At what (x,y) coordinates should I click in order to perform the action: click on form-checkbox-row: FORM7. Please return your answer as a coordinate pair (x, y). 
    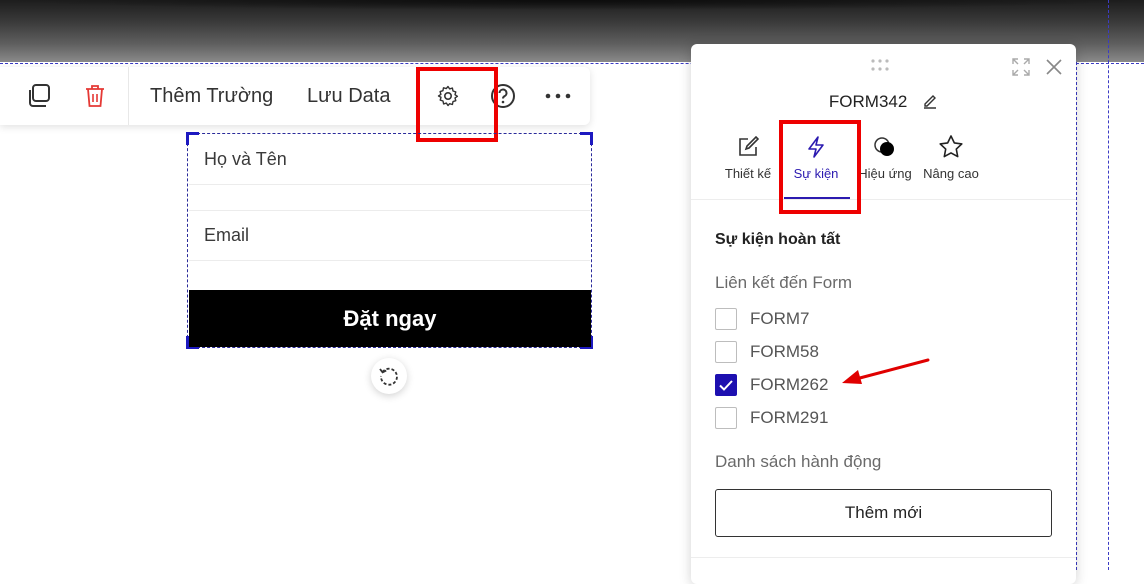
    Looking at the image, I should click on (762, 319).